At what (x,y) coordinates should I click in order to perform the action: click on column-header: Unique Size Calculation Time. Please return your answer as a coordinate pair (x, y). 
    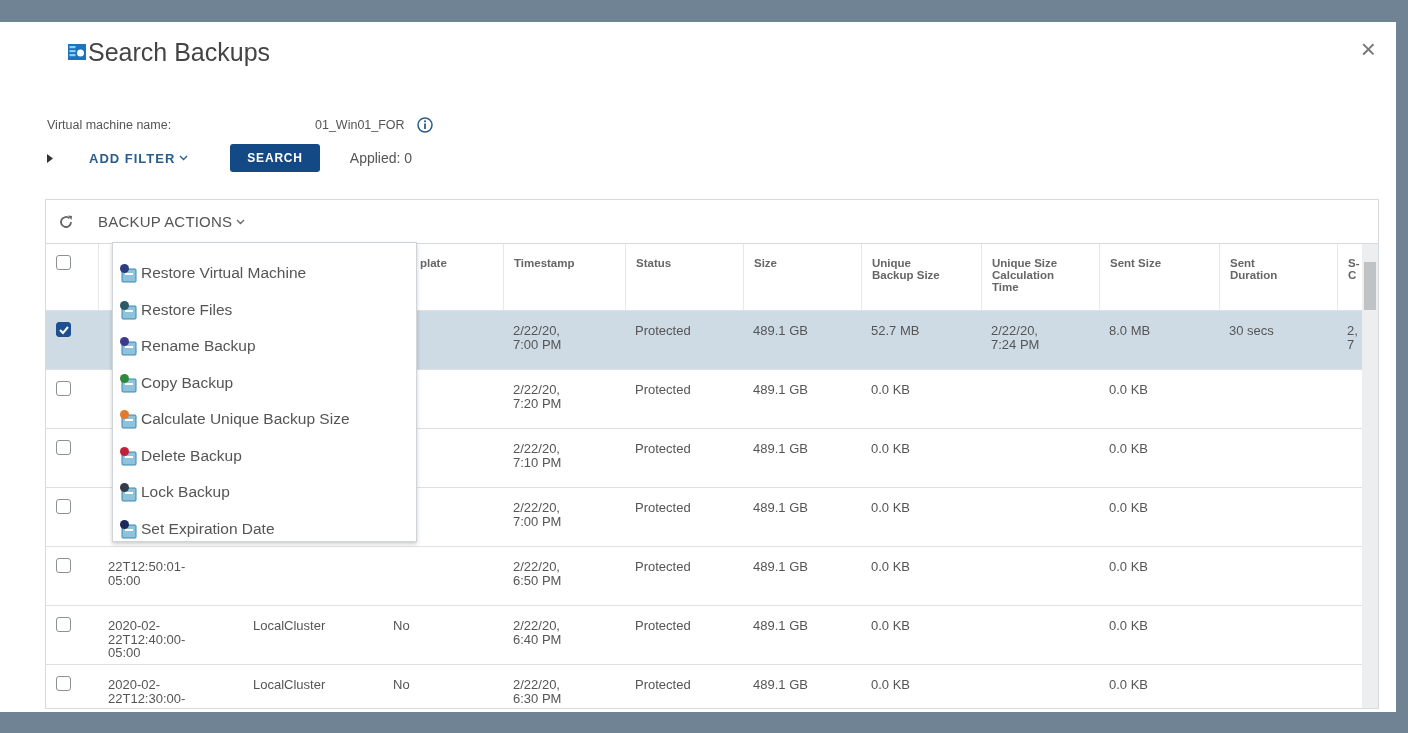
    Looking at the image, I should click on (1040, 277).